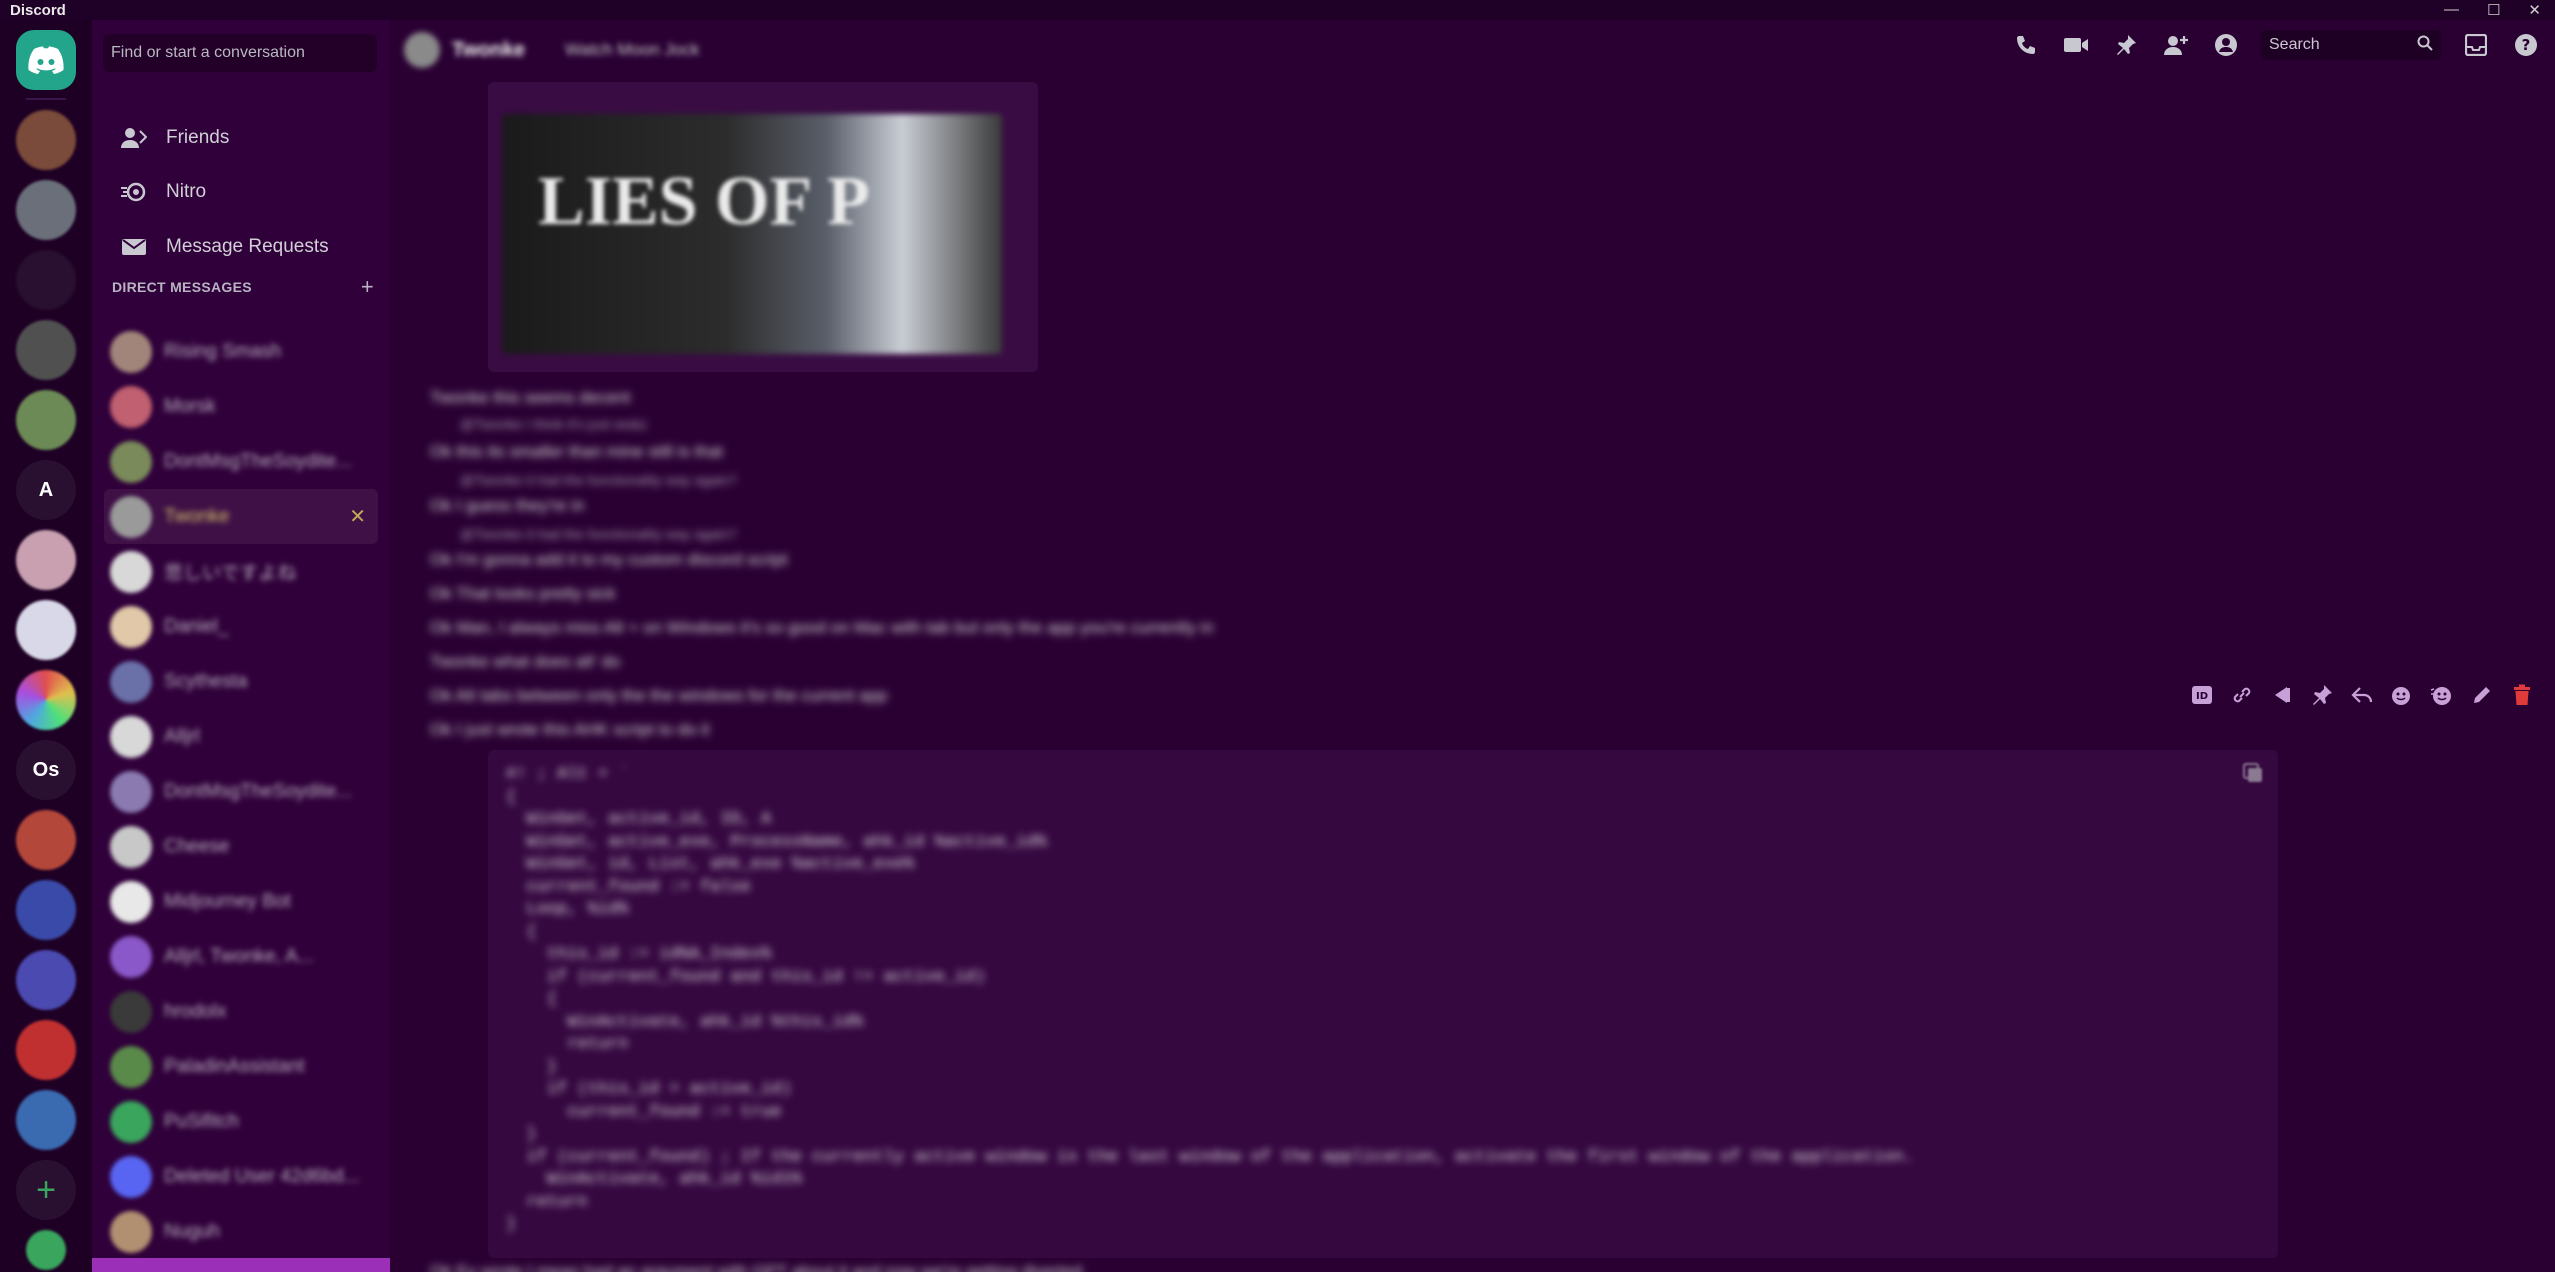 The width and height of the screenshot is (2555, 1272). Describe the element at coordinates (2126, 45) in the screenshot. I see `pinned-messages-icon` at that location.